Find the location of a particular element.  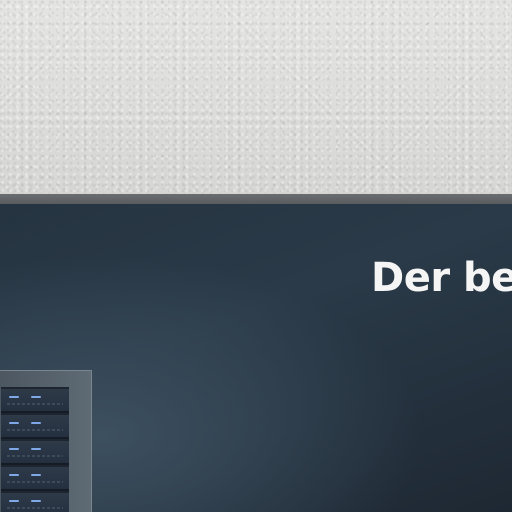

server-rack-bay is located at coordinates (35, 449).